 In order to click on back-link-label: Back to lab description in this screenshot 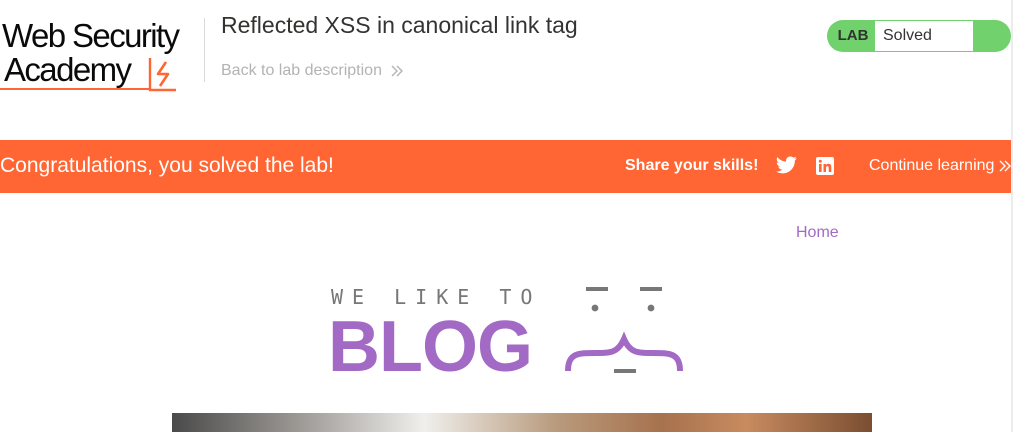, I will do `click(301, 70)`.